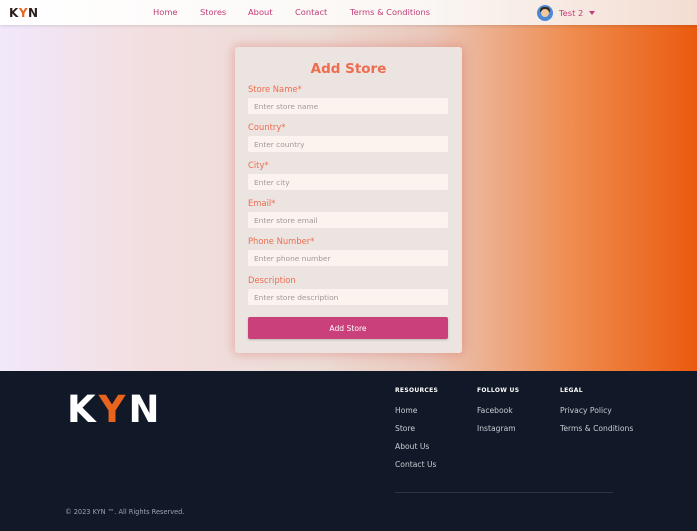  I want to click on store-name-label: Store Name*, so click(275, 89).